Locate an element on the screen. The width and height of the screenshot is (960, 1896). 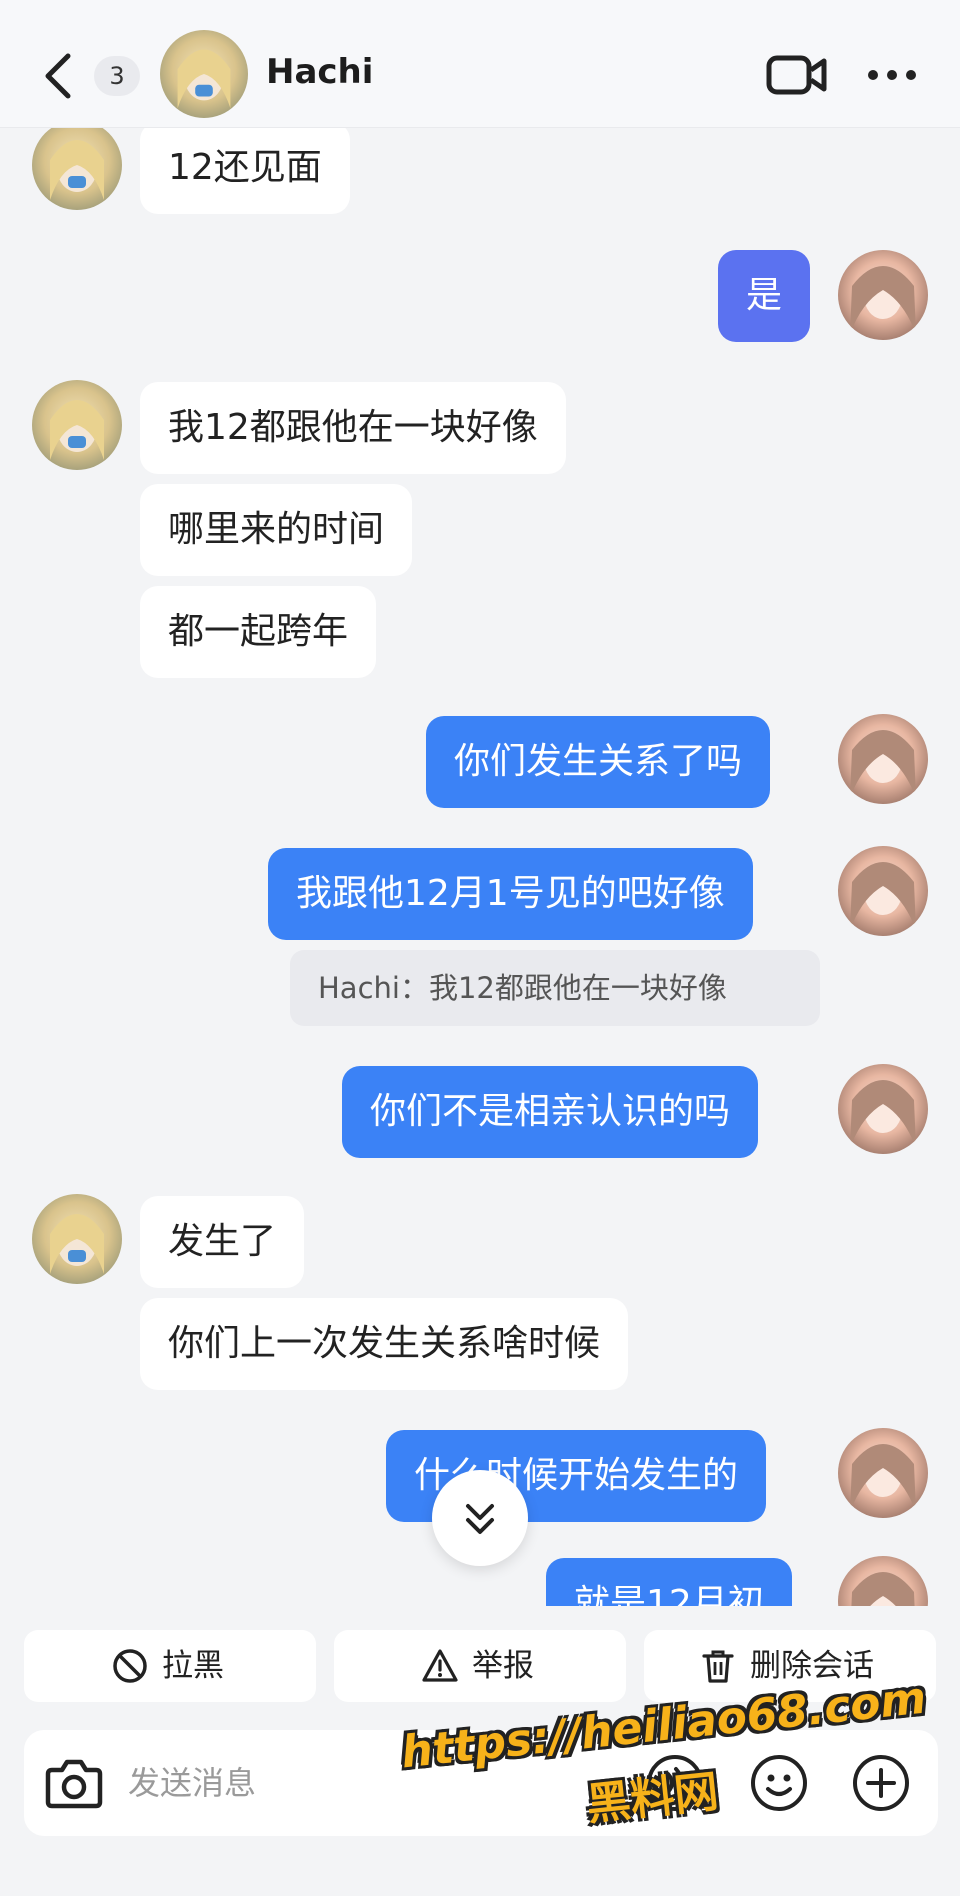
back-icon is located at coordinates (58, 76).